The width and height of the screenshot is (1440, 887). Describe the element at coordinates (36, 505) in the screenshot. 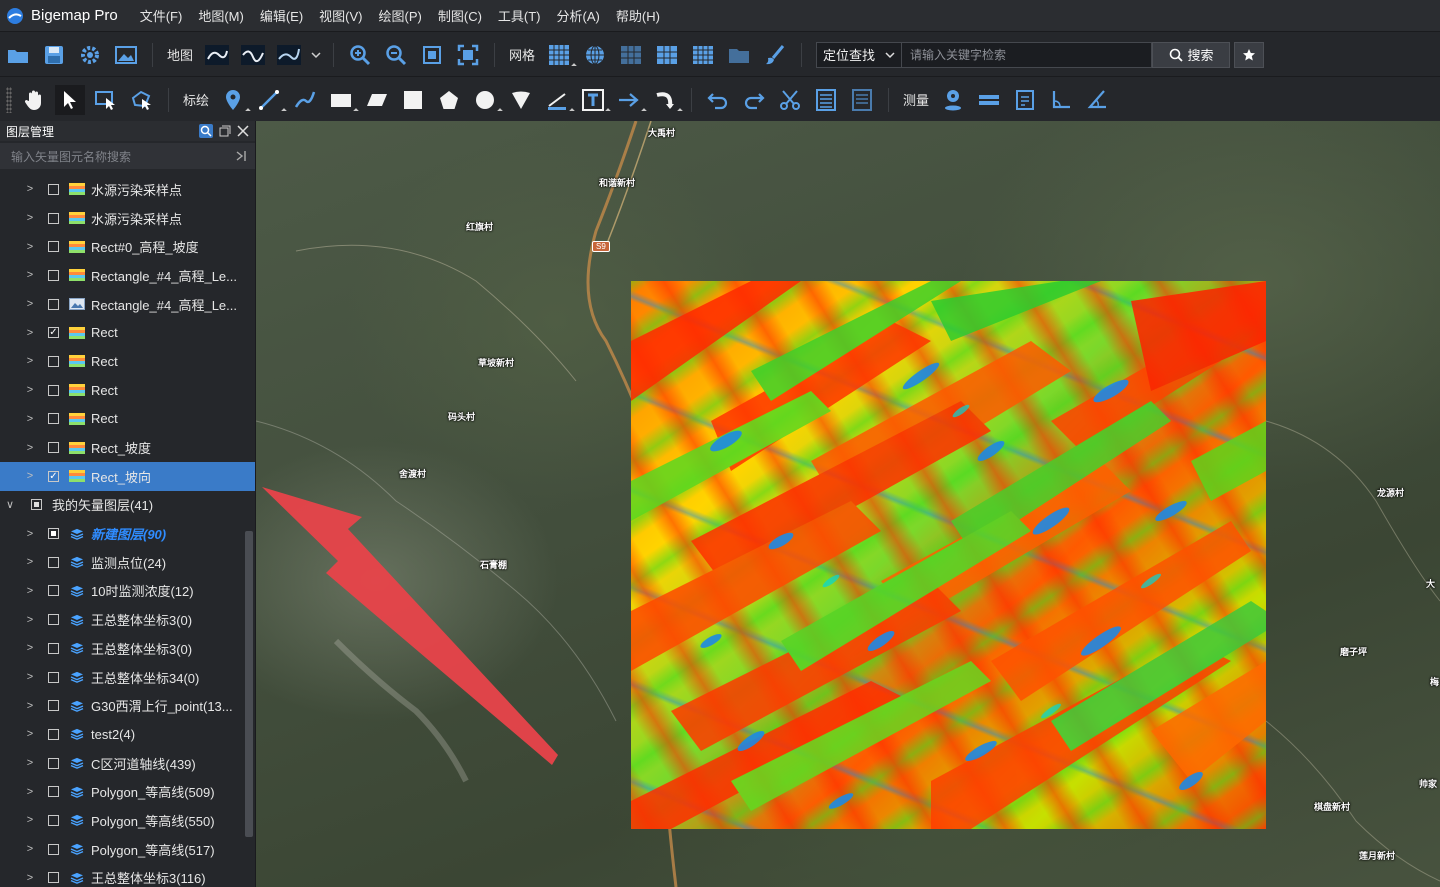

I see `group-visibility-checkbox` at that location.